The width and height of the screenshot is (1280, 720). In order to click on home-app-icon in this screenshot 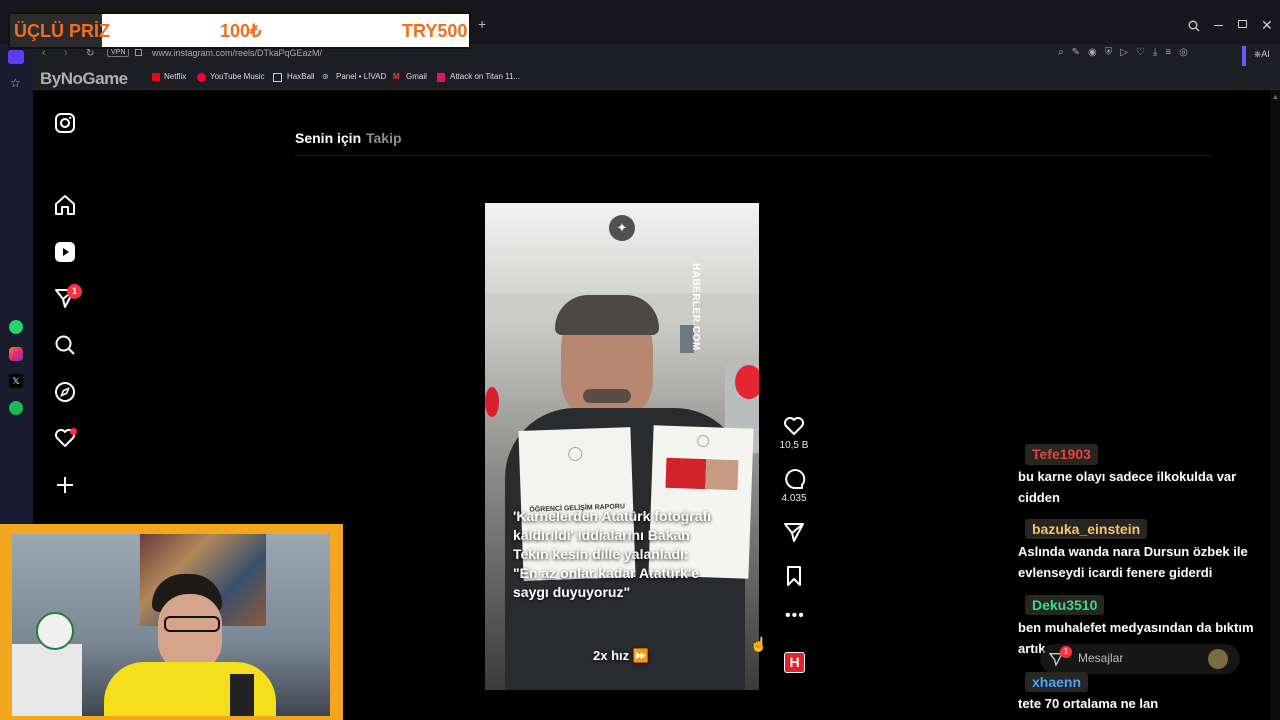, I will do `click(16, 57)`.